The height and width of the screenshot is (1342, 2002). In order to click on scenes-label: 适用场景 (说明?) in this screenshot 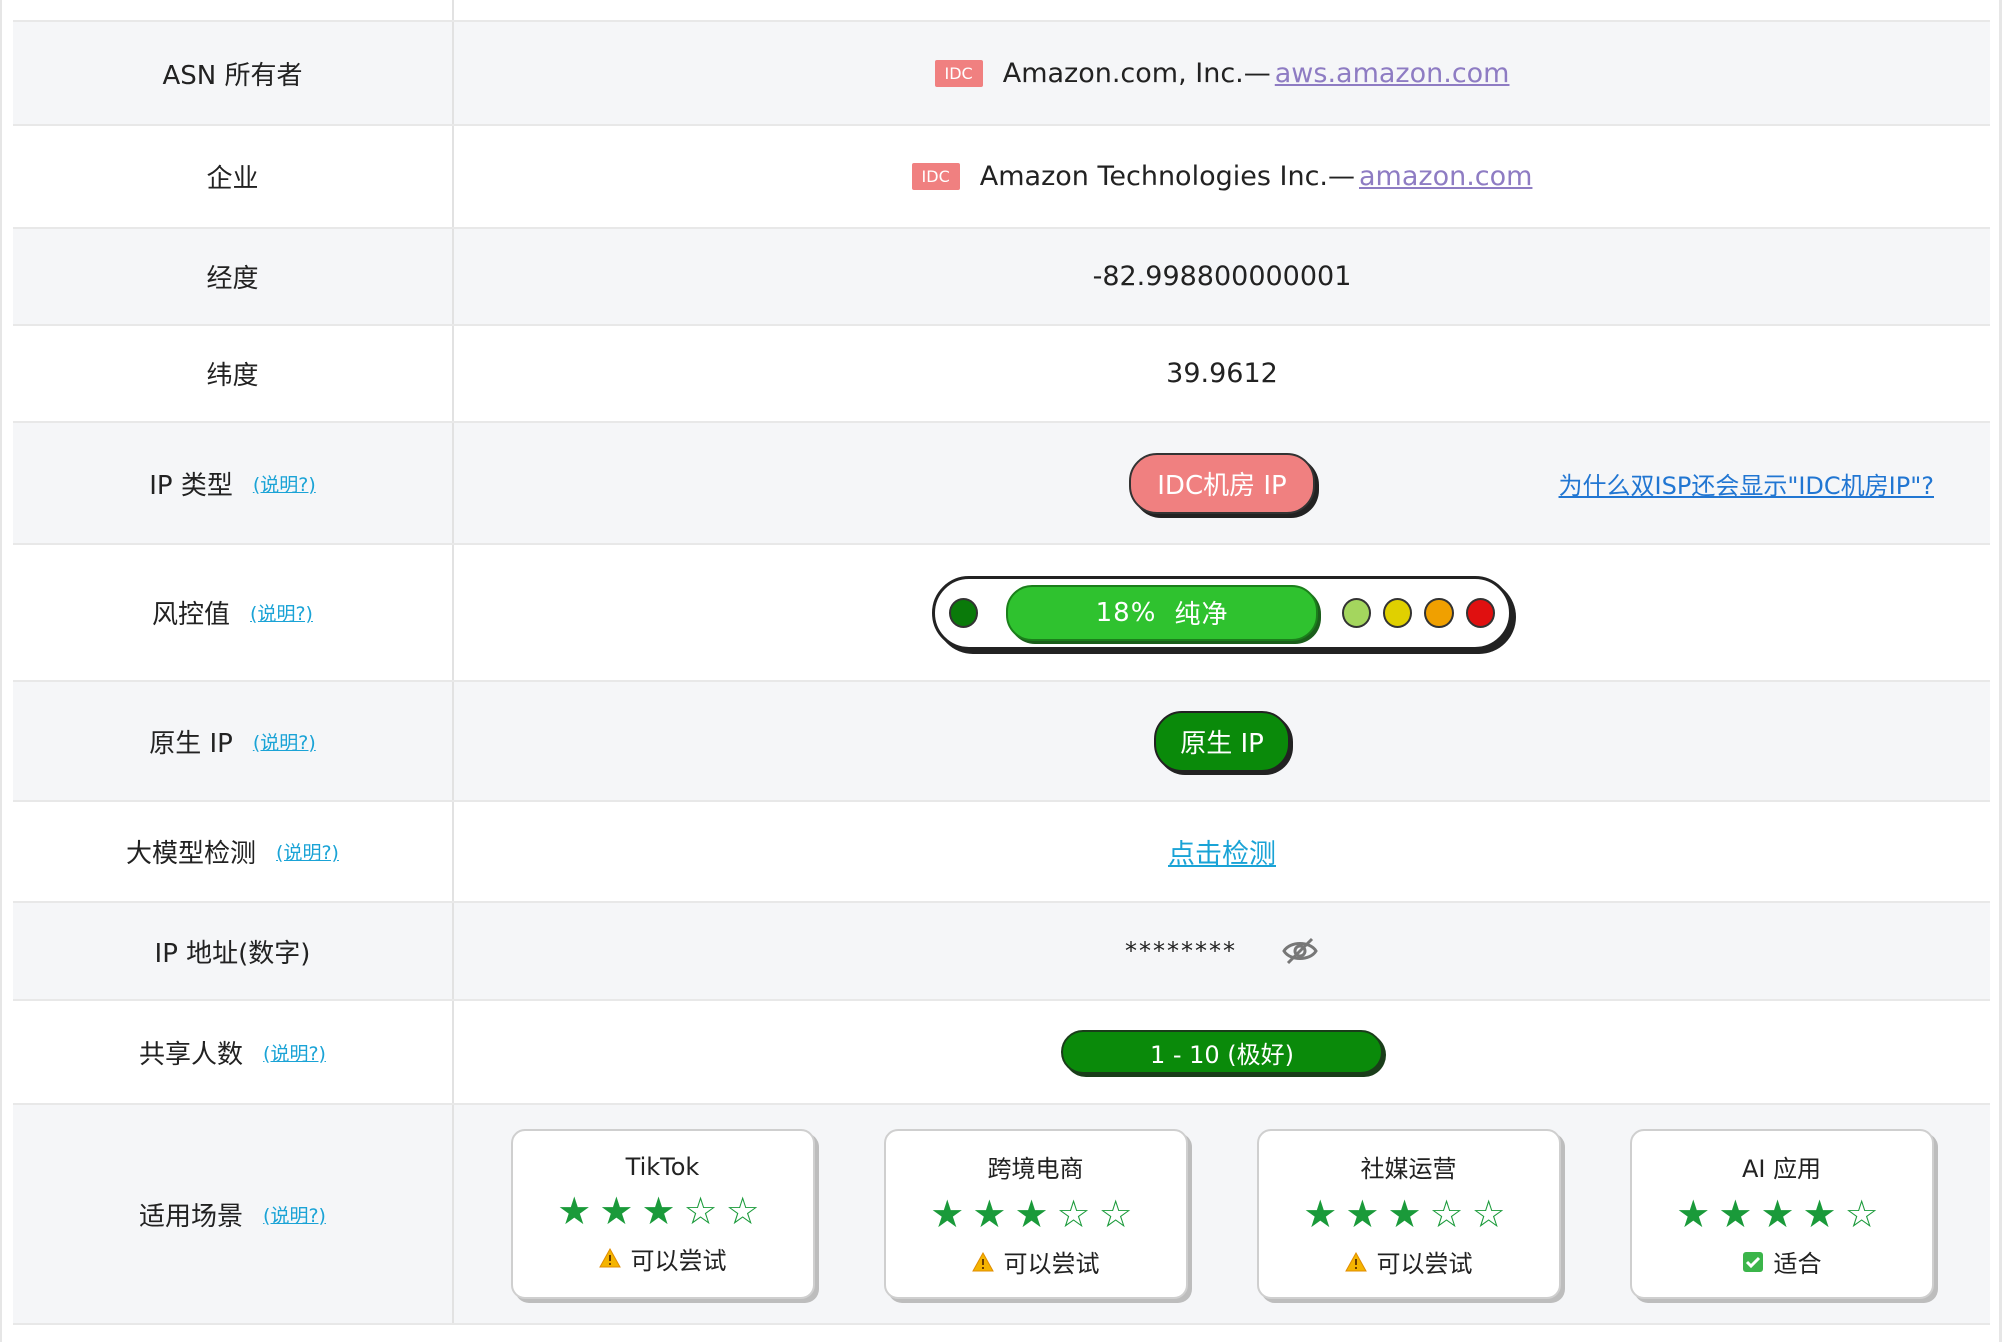, I will do `click(233, 1214)`.